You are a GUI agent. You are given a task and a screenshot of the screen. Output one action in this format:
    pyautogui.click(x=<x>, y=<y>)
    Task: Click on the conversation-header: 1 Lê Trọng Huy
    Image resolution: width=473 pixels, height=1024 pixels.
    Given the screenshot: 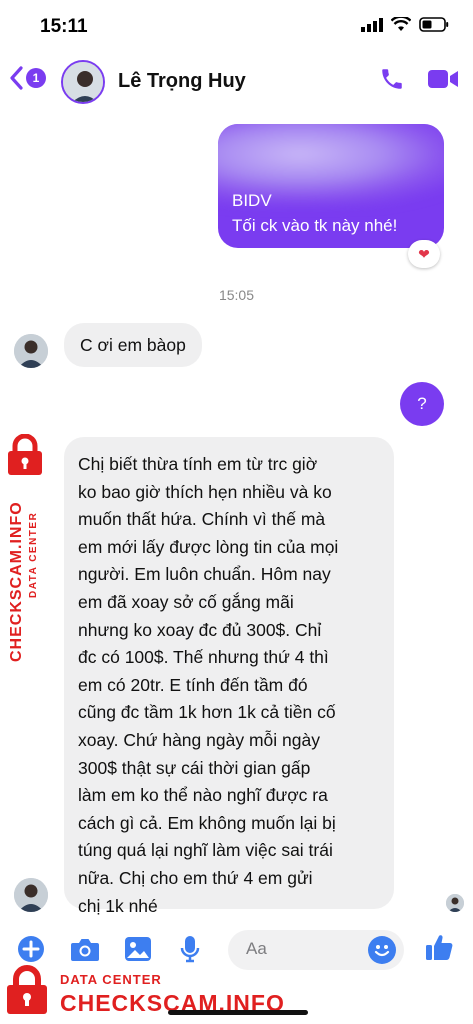 What is the action you would take?
    pyautogui.click(x=236, y=82)
    